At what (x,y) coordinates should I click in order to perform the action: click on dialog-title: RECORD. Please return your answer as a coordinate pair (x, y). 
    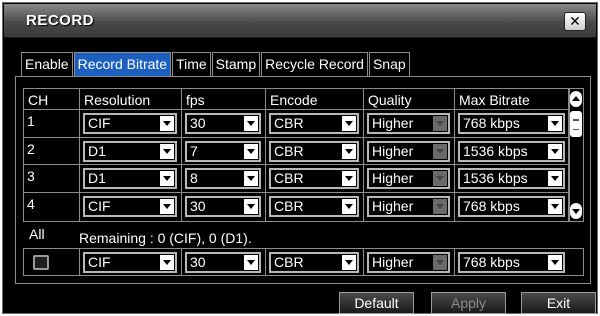
    Looking at the image, I should click on (60, 20).